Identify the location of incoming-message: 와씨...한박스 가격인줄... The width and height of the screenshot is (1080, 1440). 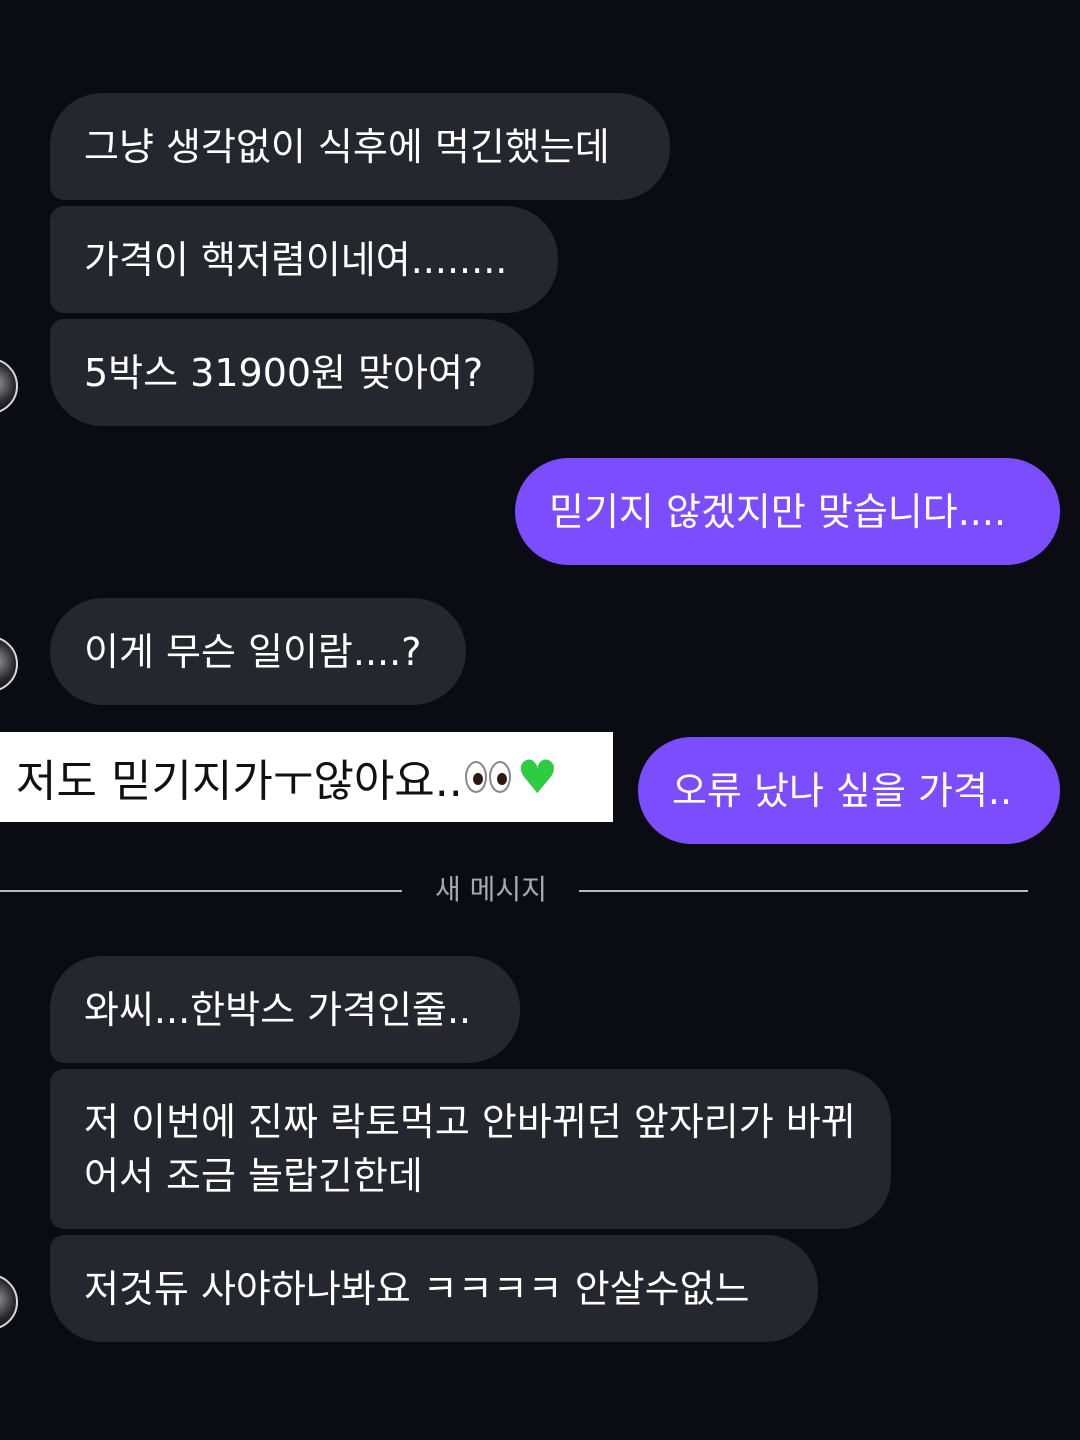
(285, 1009).